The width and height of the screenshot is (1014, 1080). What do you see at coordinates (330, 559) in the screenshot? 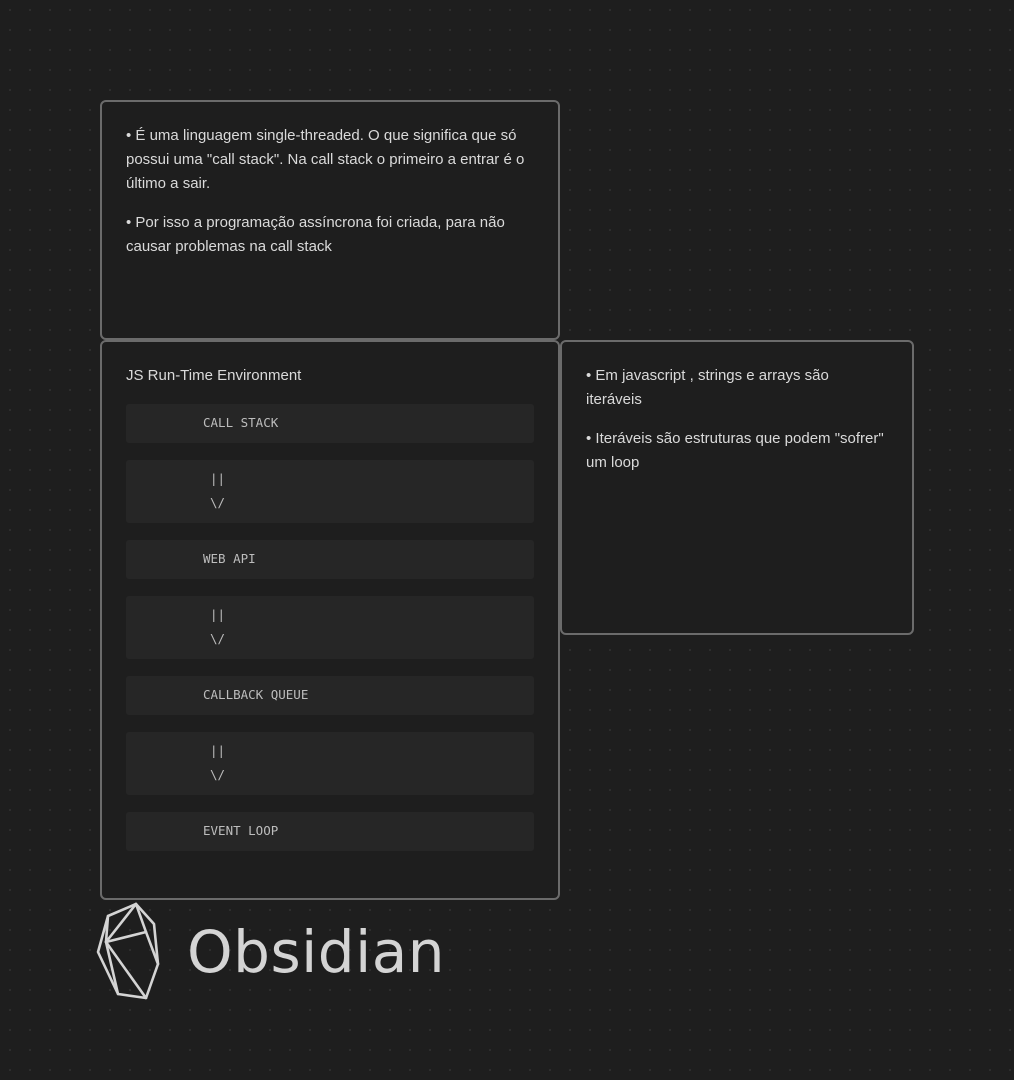
I see `code-block-web-api: WEB API` at bounding box center [330, 559].